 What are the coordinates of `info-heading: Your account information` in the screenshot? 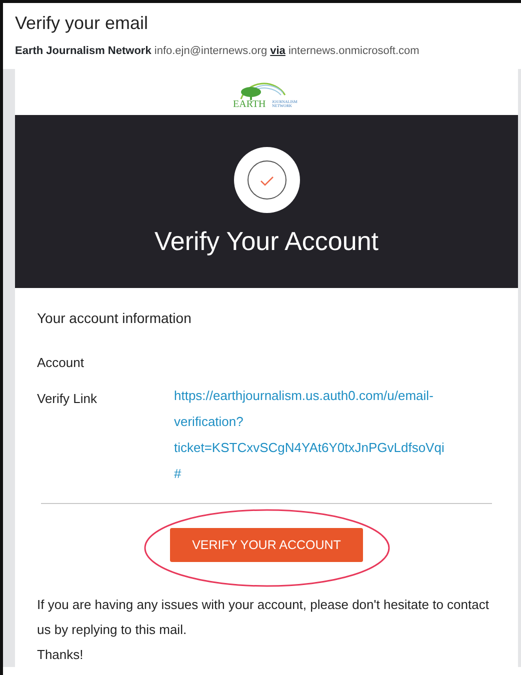 It's located at (114, 318).